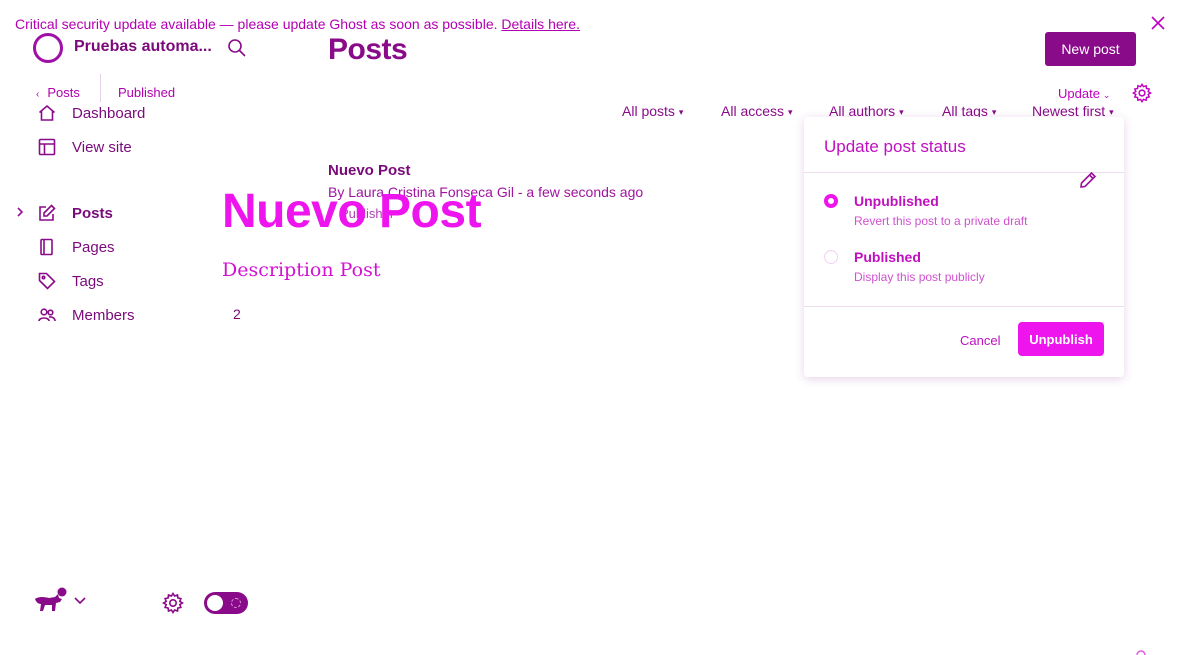 This screenshot has width=1184, height=655. What do you see at coordinates (47, 315) in the screenshot?
I see `members-icon` at bounding box center [47, 315].